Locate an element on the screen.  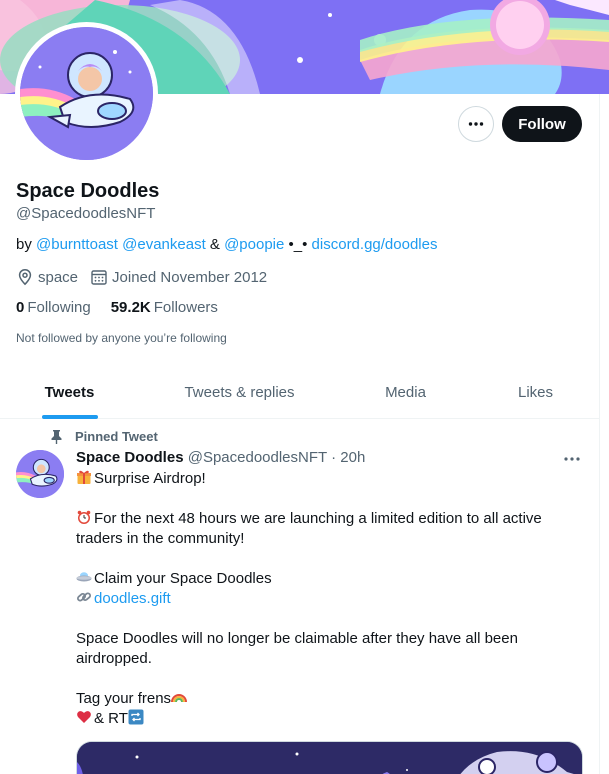
avatar-artwork is located at coordinates (86, 93).